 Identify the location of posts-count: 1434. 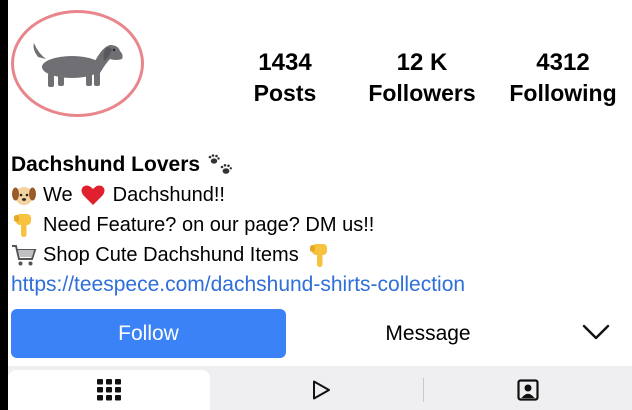
(285, 62).